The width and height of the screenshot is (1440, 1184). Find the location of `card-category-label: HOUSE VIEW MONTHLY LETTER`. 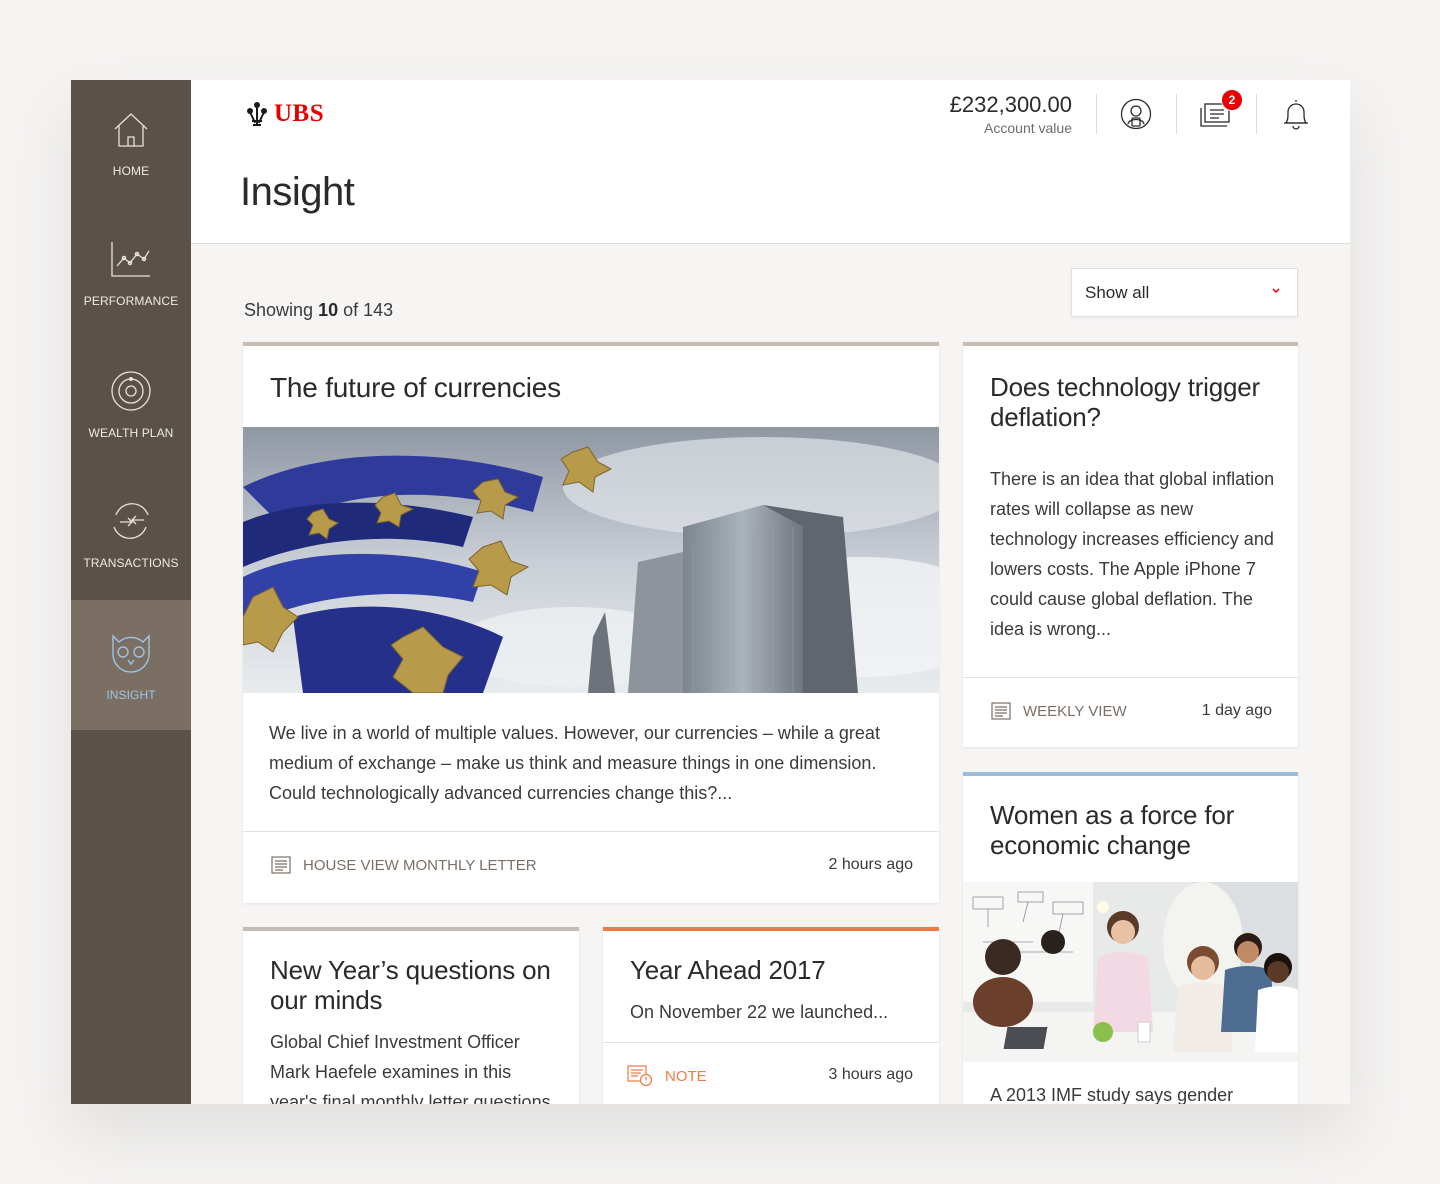

card-category-label: HOUSE VIEW MONTHLY LETTER is located at coordinates (420, 865).